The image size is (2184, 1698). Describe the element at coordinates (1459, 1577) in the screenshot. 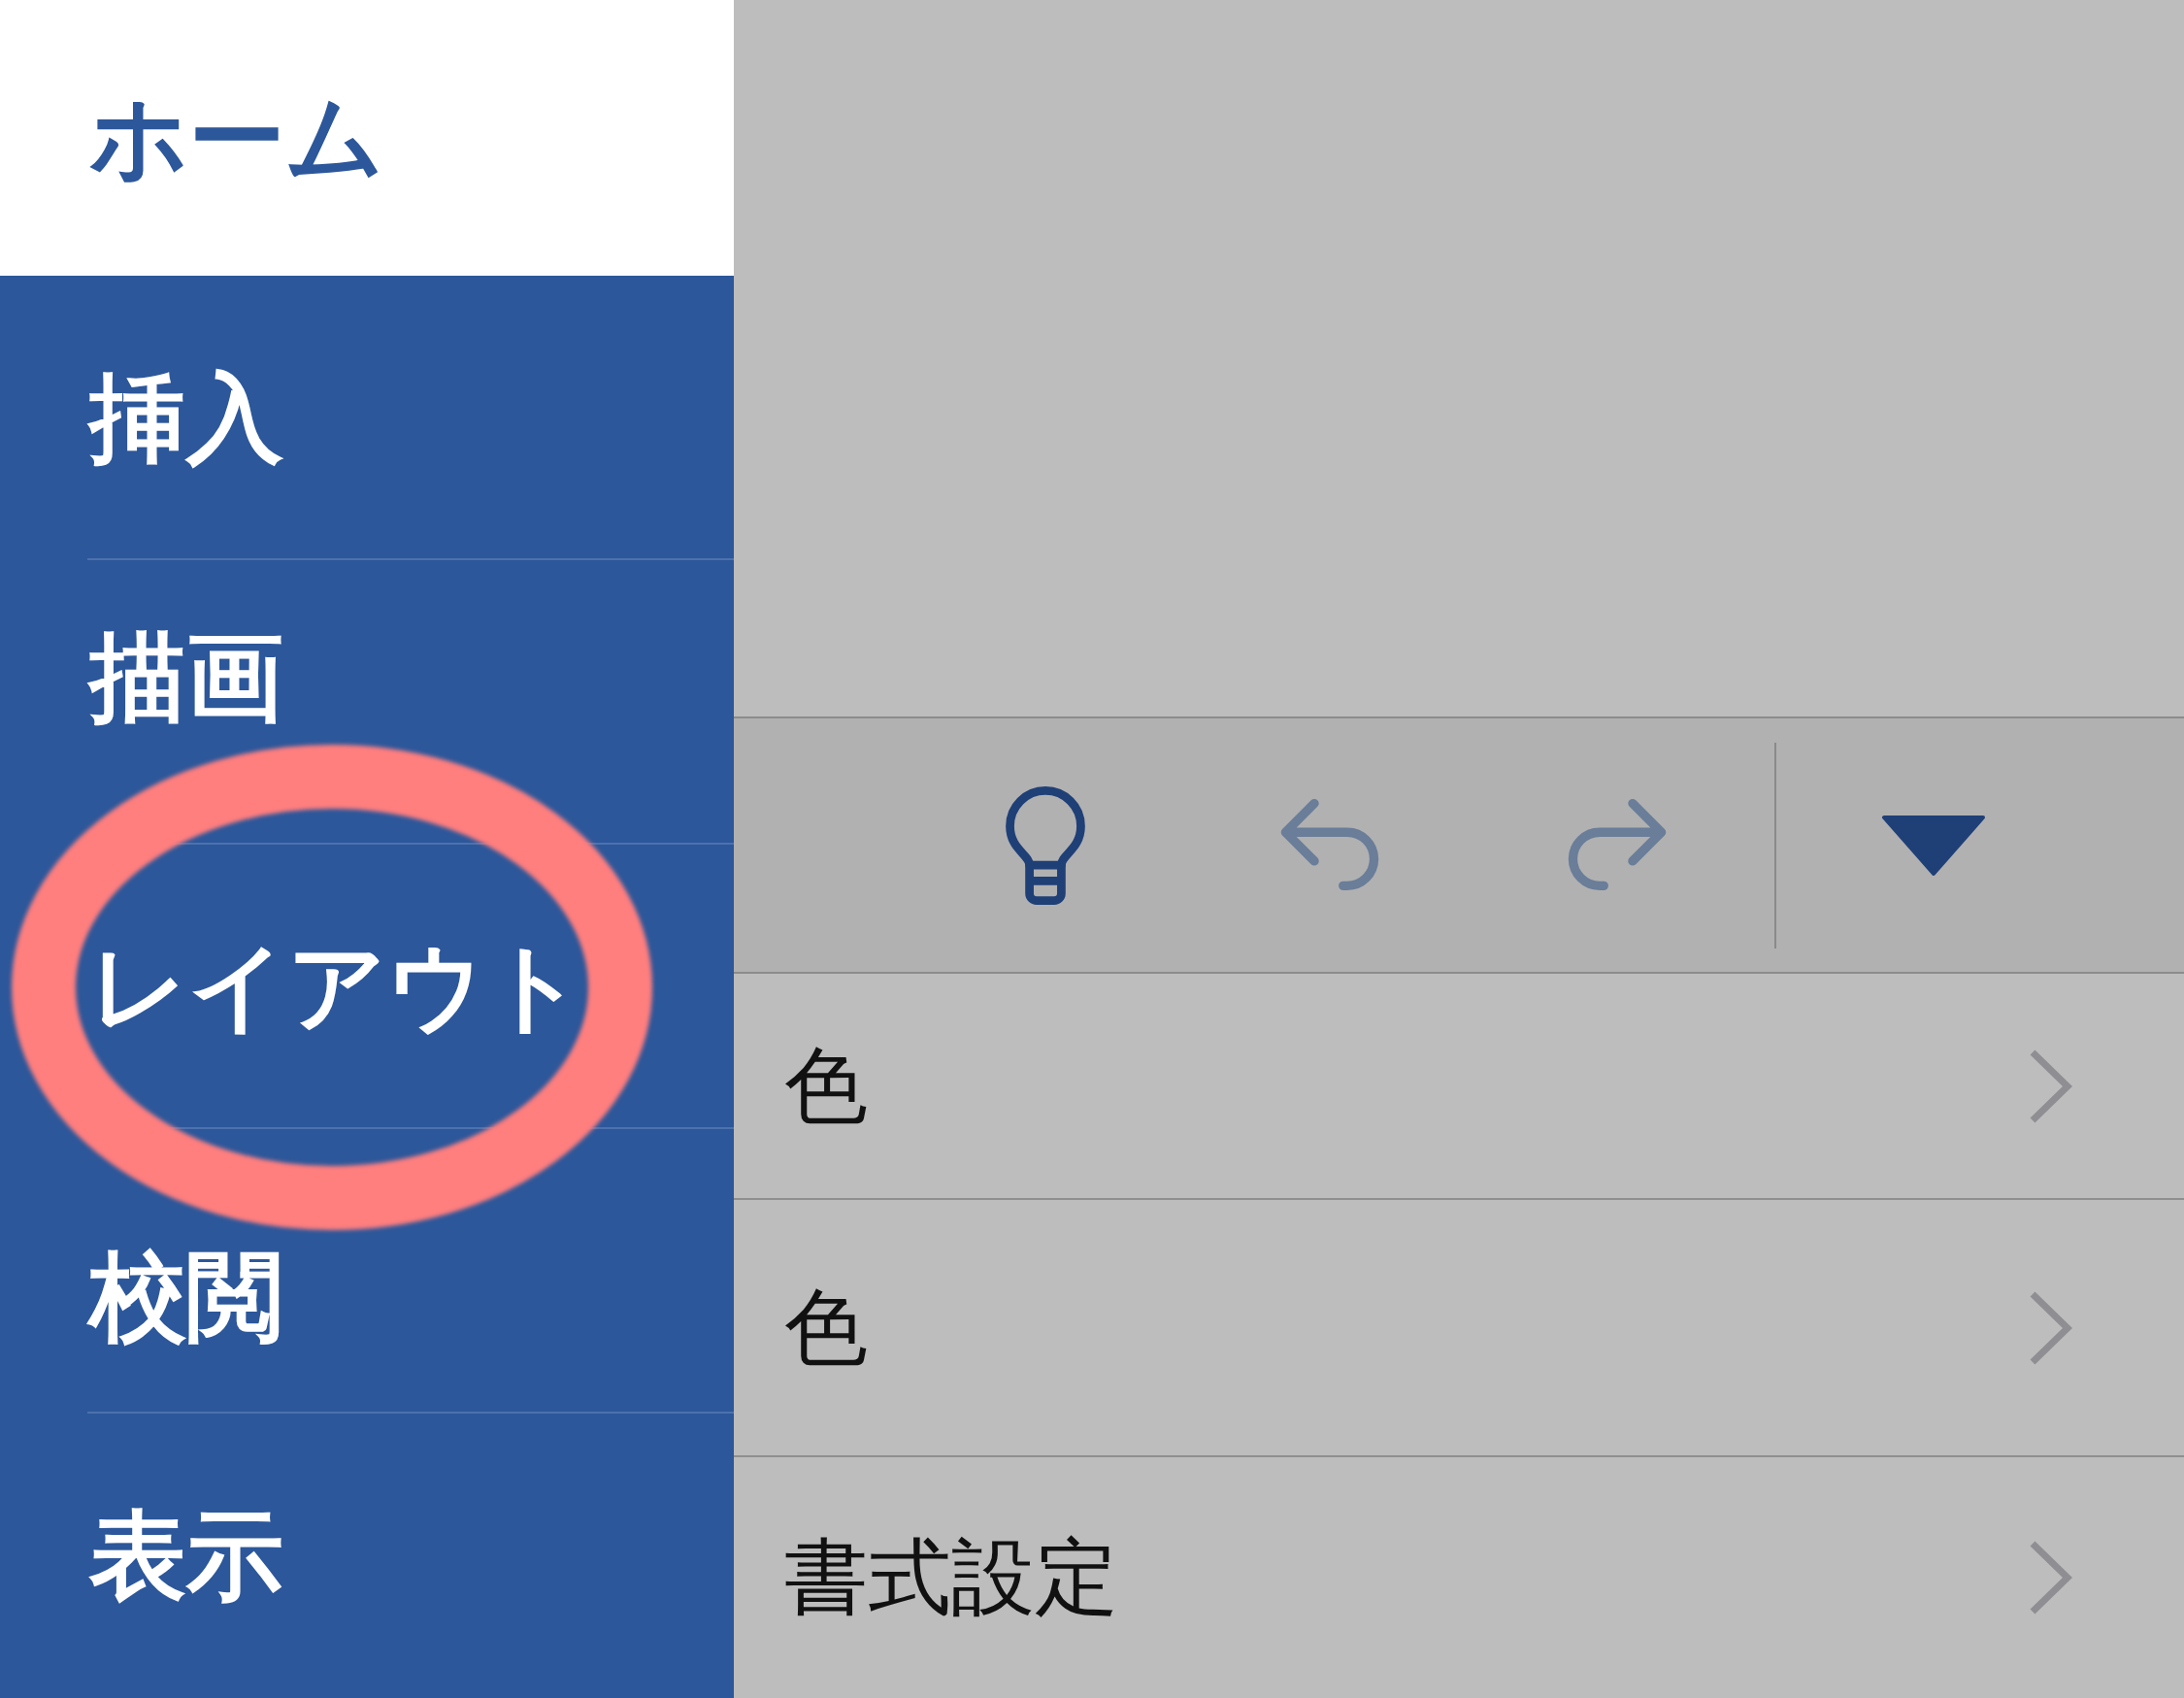

I see `option-row: 書式設定` at that location.